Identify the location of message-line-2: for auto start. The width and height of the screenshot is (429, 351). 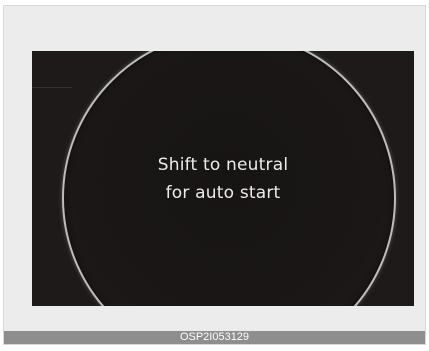
(223, 193).